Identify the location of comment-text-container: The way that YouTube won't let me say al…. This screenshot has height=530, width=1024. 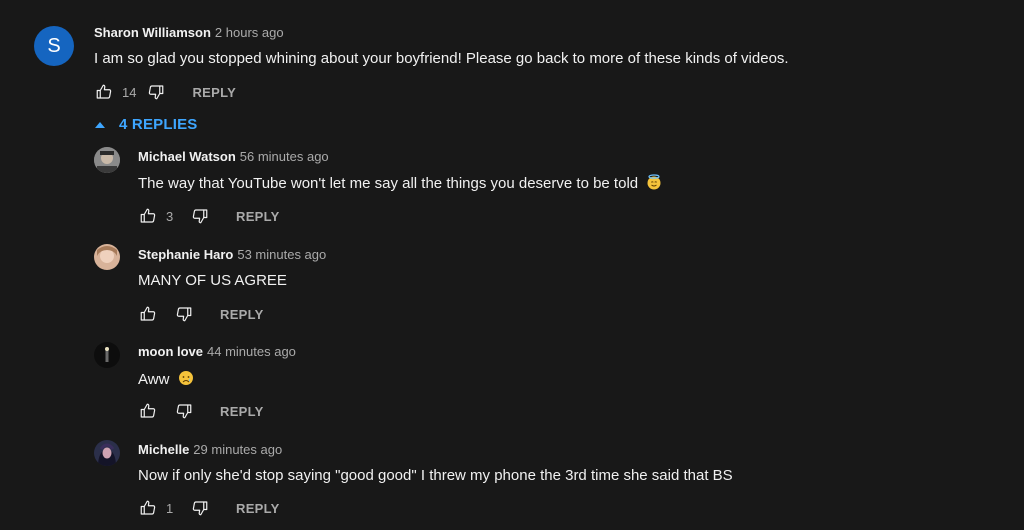
(400, 183).